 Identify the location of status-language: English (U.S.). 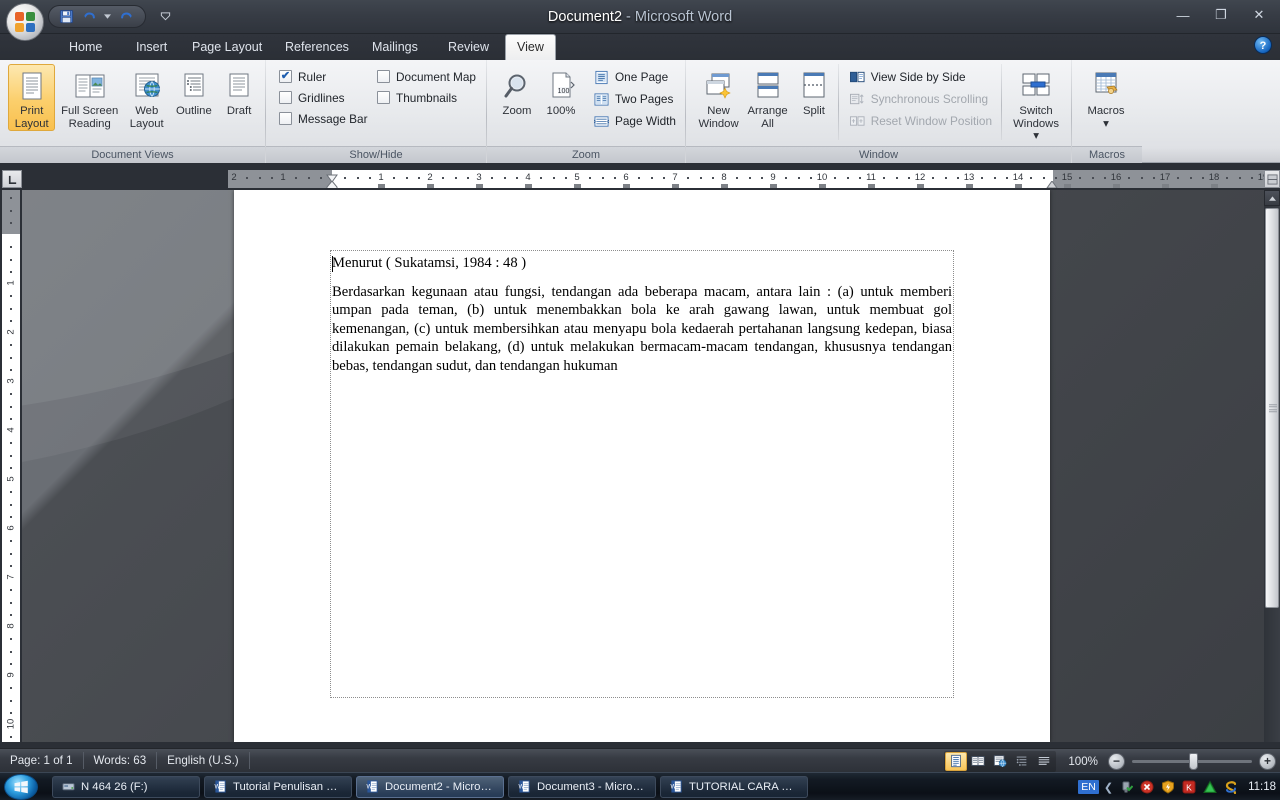
(203, 760).